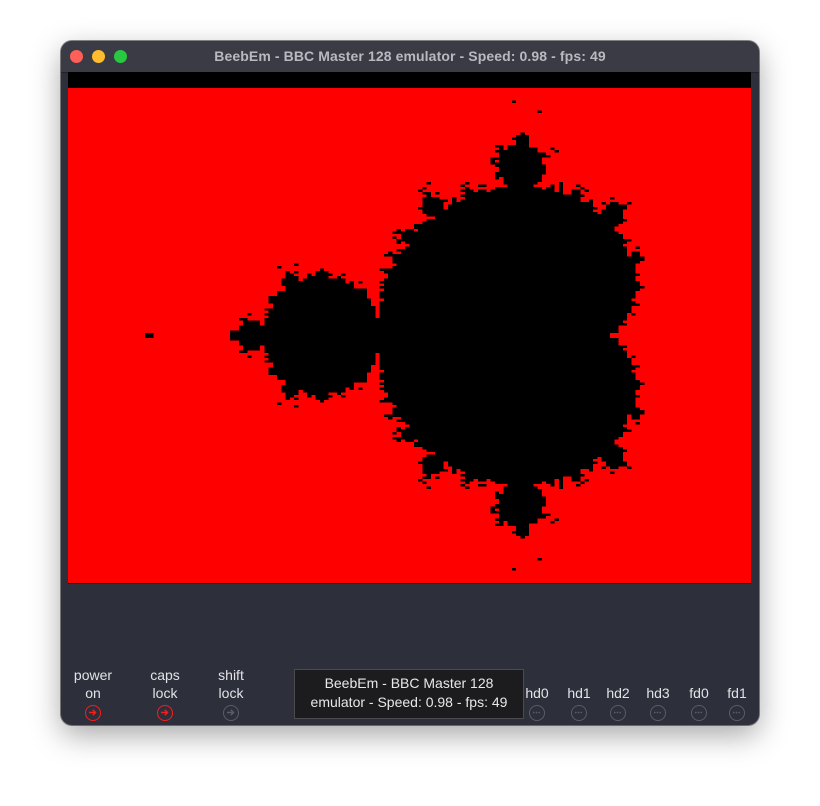 This screenshot has height=806, width=820. What do you see at coordinates (579, 693) in the screenshot?
I see `drive-label: hd1` at bounding box center [579, 693].